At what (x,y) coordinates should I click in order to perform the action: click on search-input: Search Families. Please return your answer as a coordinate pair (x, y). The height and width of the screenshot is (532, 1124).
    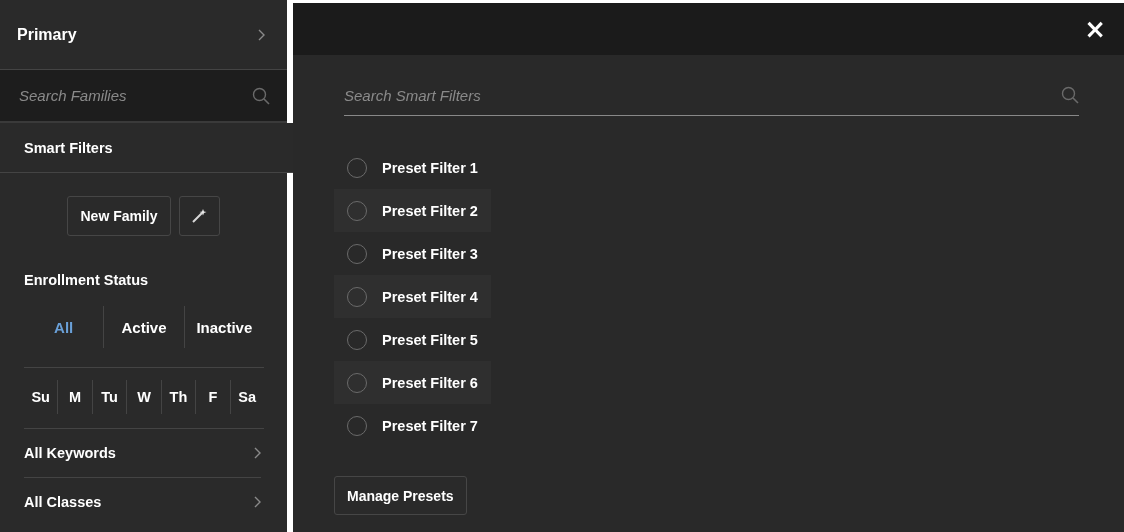
    Looking at the image, I should click on (135, 95).